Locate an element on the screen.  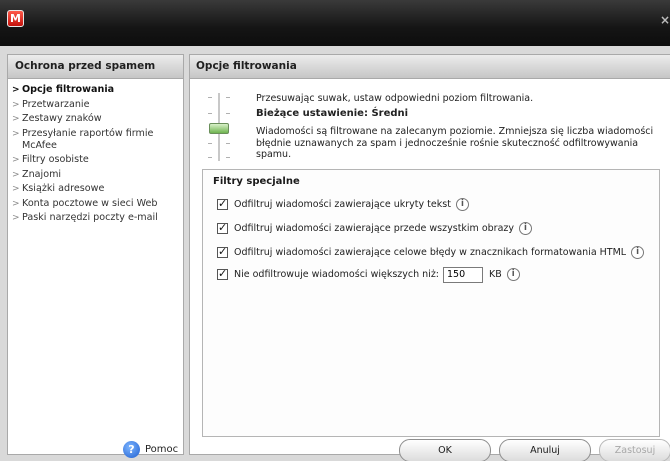
sidebar-item-filtering-options: > Opcje filtrowania is located at coordinates (97, 90).